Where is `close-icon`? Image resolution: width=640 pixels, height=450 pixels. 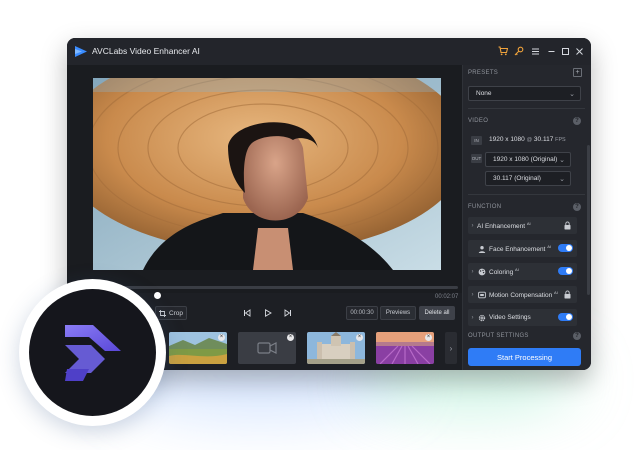
close-icon is located at coordinates (579, 51).